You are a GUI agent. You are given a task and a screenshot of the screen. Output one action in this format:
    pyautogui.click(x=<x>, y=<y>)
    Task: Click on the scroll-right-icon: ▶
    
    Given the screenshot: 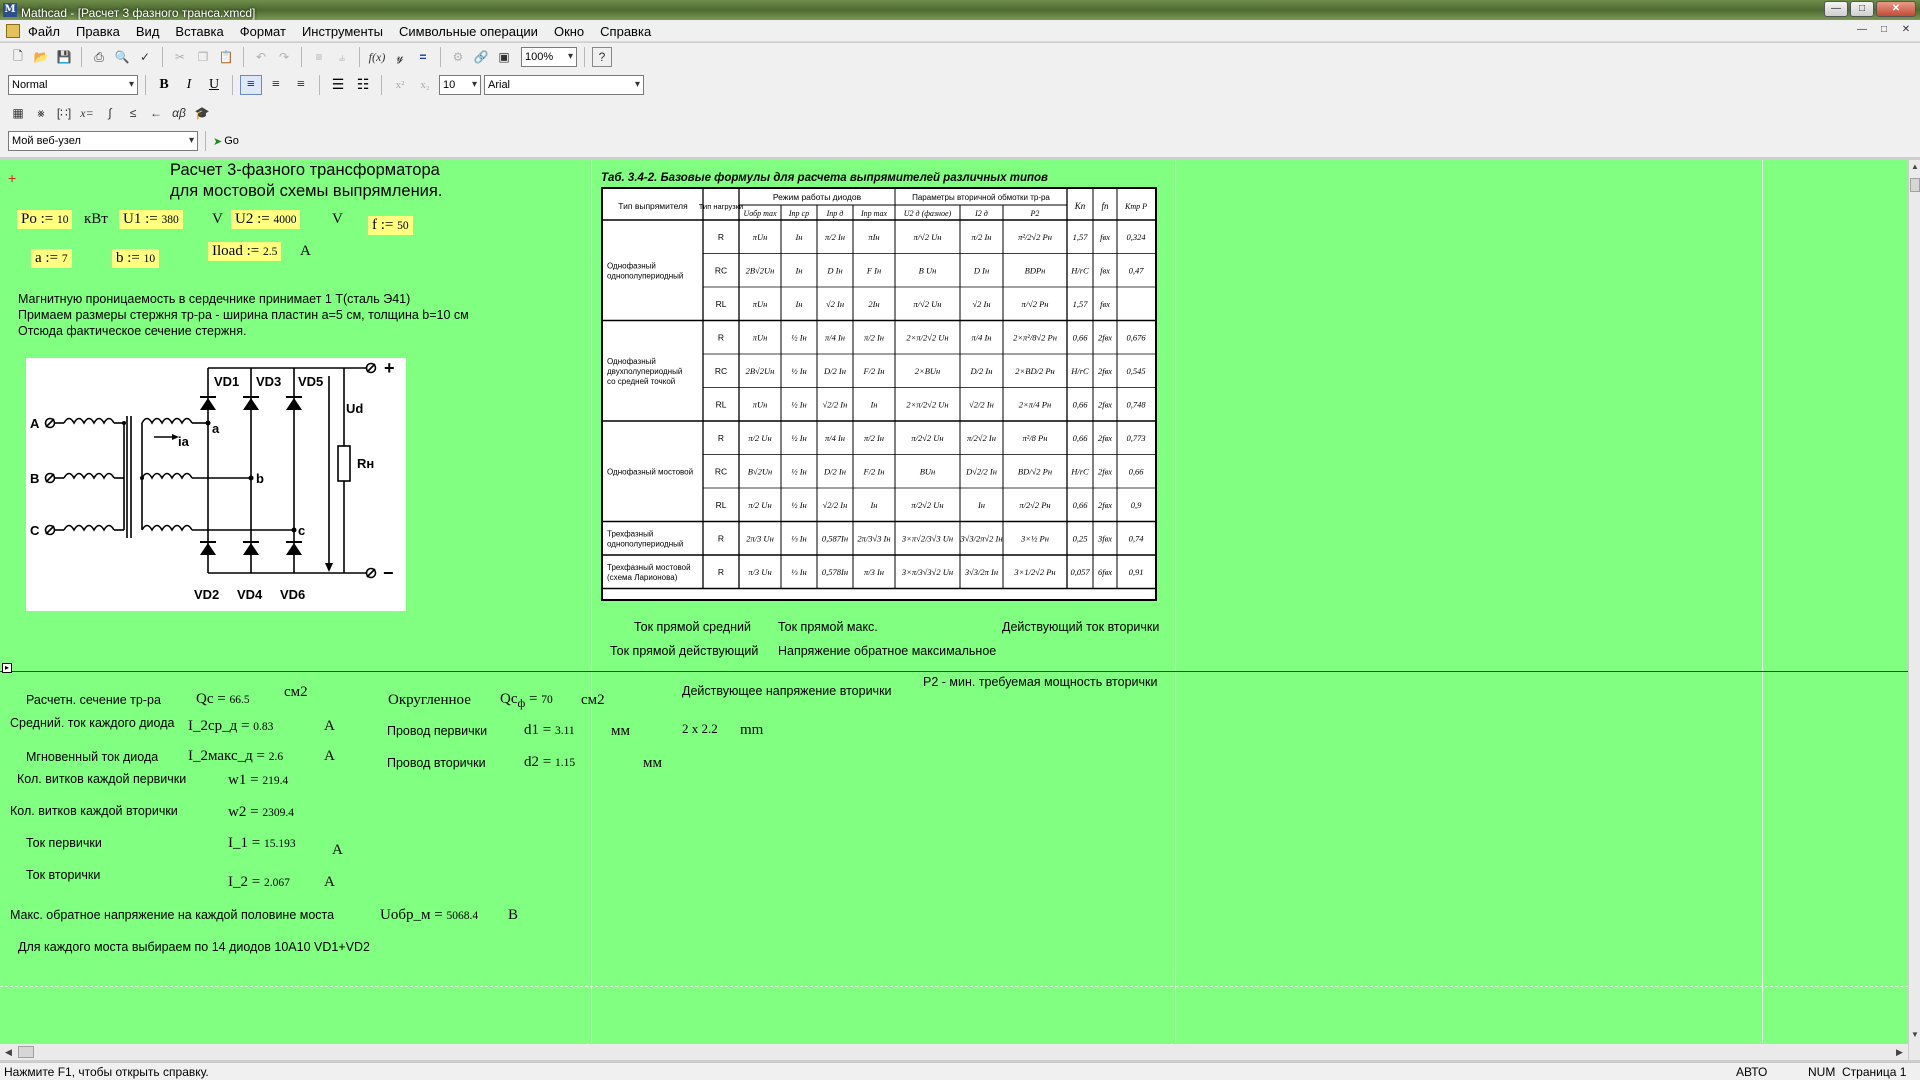 What is the action you would take?
    pyautogui.click(x=1899, y=1052)
    